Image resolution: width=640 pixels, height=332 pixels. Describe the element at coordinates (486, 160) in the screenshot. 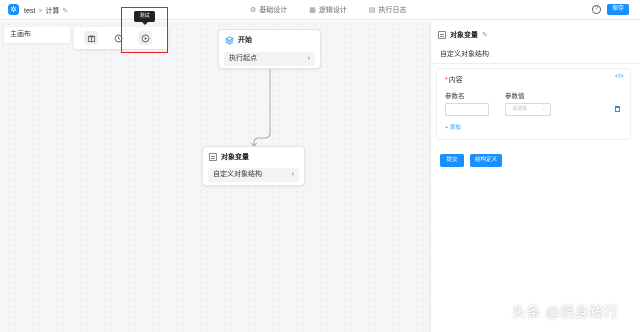

I see `struct-definition-button: 结构定义` at that location.